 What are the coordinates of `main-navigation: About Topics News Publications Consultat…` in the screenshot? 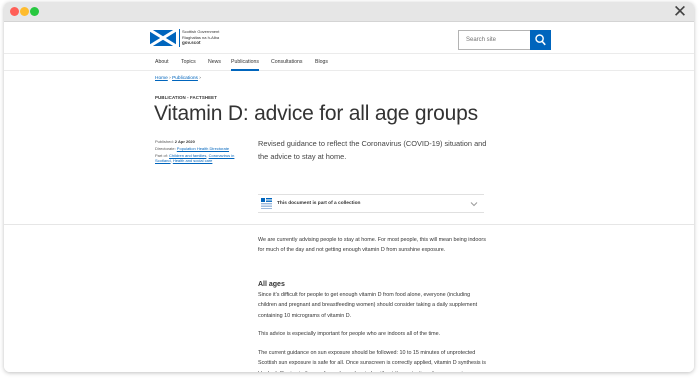 It's located at (349, 63).